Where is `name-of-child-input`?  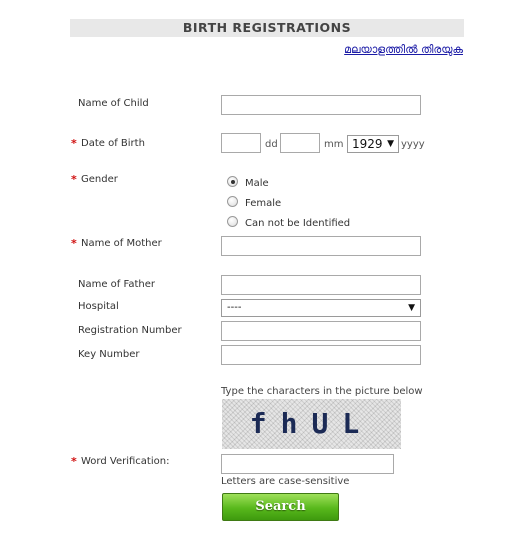
name-of-child-input is located at coordinates (321, 105).